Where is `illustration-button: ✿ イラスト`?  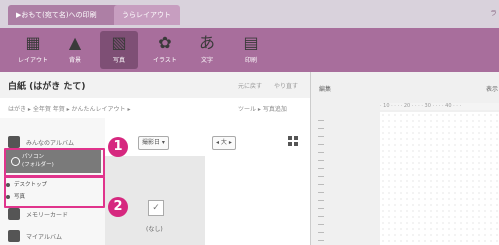 illustration-button: ✿ イラスト is located at coordinates (165, 50).